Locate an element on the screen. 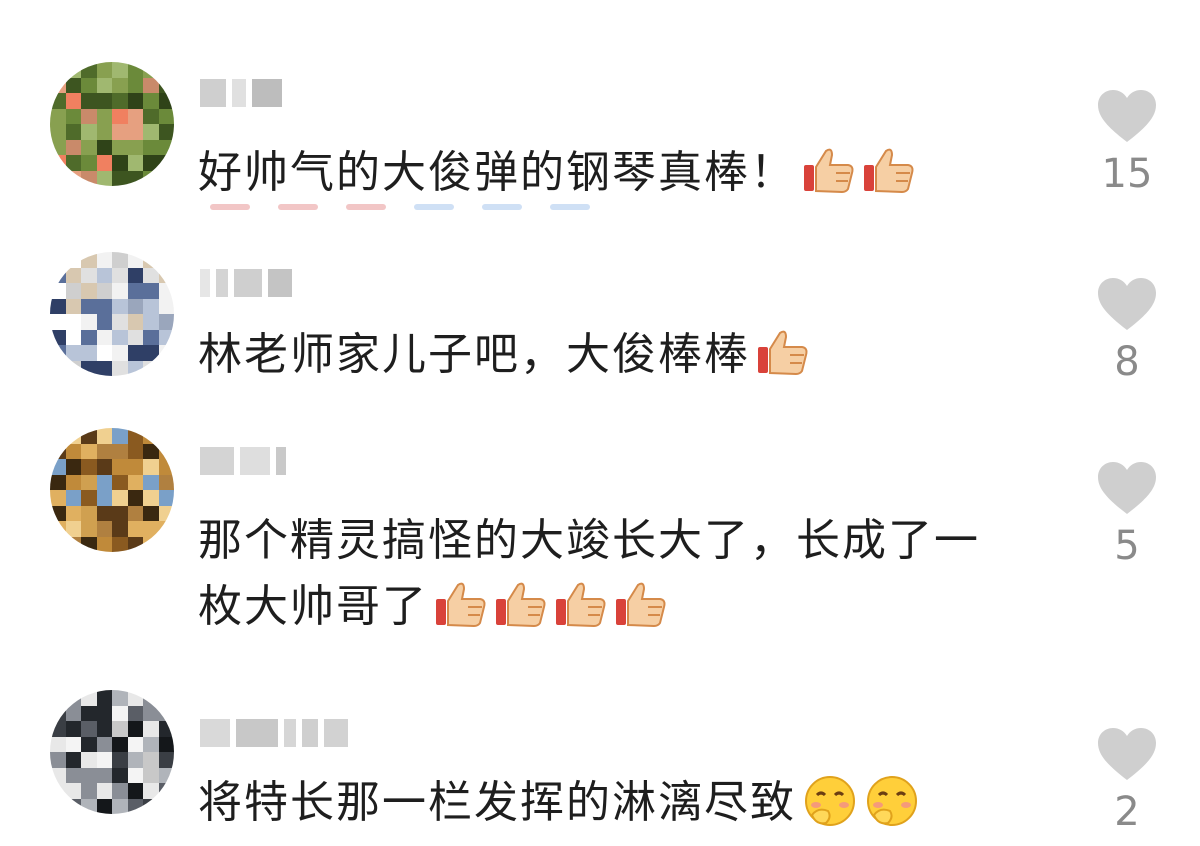 The height and width of the screenshot is (846, 1200). like-button: 15 is located at coordinates (1127, 141).